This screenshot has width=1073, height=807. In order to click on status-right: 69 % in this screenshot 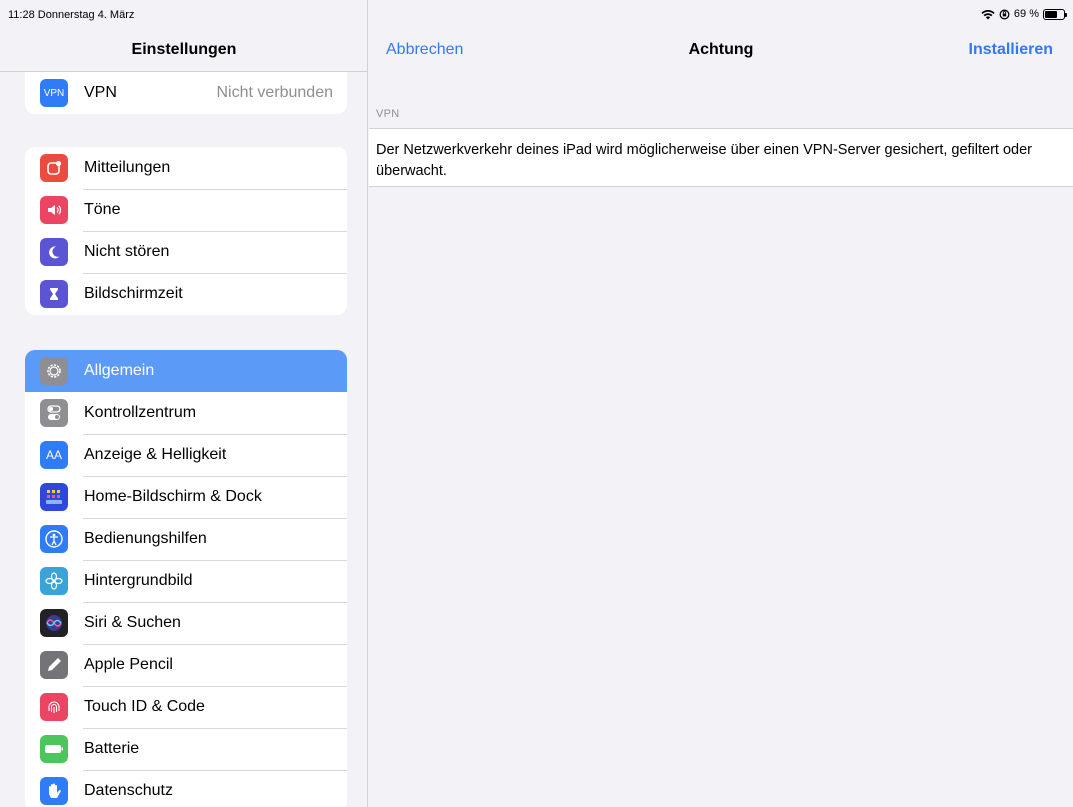, I will do `click(1024, 14)`.